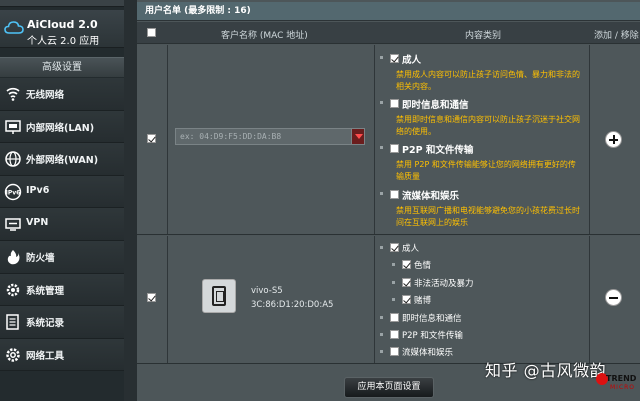 The image size is (640, 401). Describe the element at coordinates (231, 136) in the screenshot. I see `mac-placeholder: ex: 04:D9:F5:DD:DA:B8` at that location.